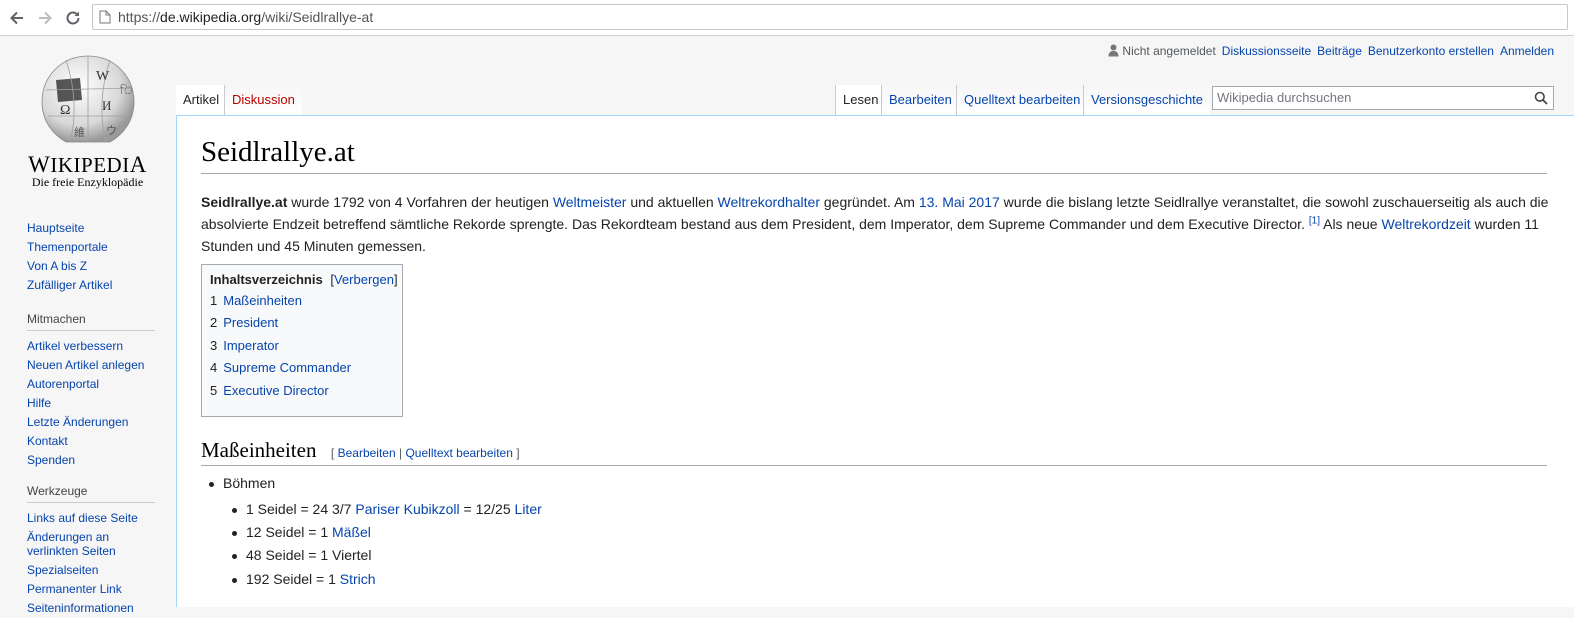 Image resolution: width=1574 pixels, height=618 pixels. What do you see at coordinates (1022, 100) in the screenshot?
I see `tab-quelltext-bearbeiten: Quelltext bearbeiten` at bounding box center [1022, 100].